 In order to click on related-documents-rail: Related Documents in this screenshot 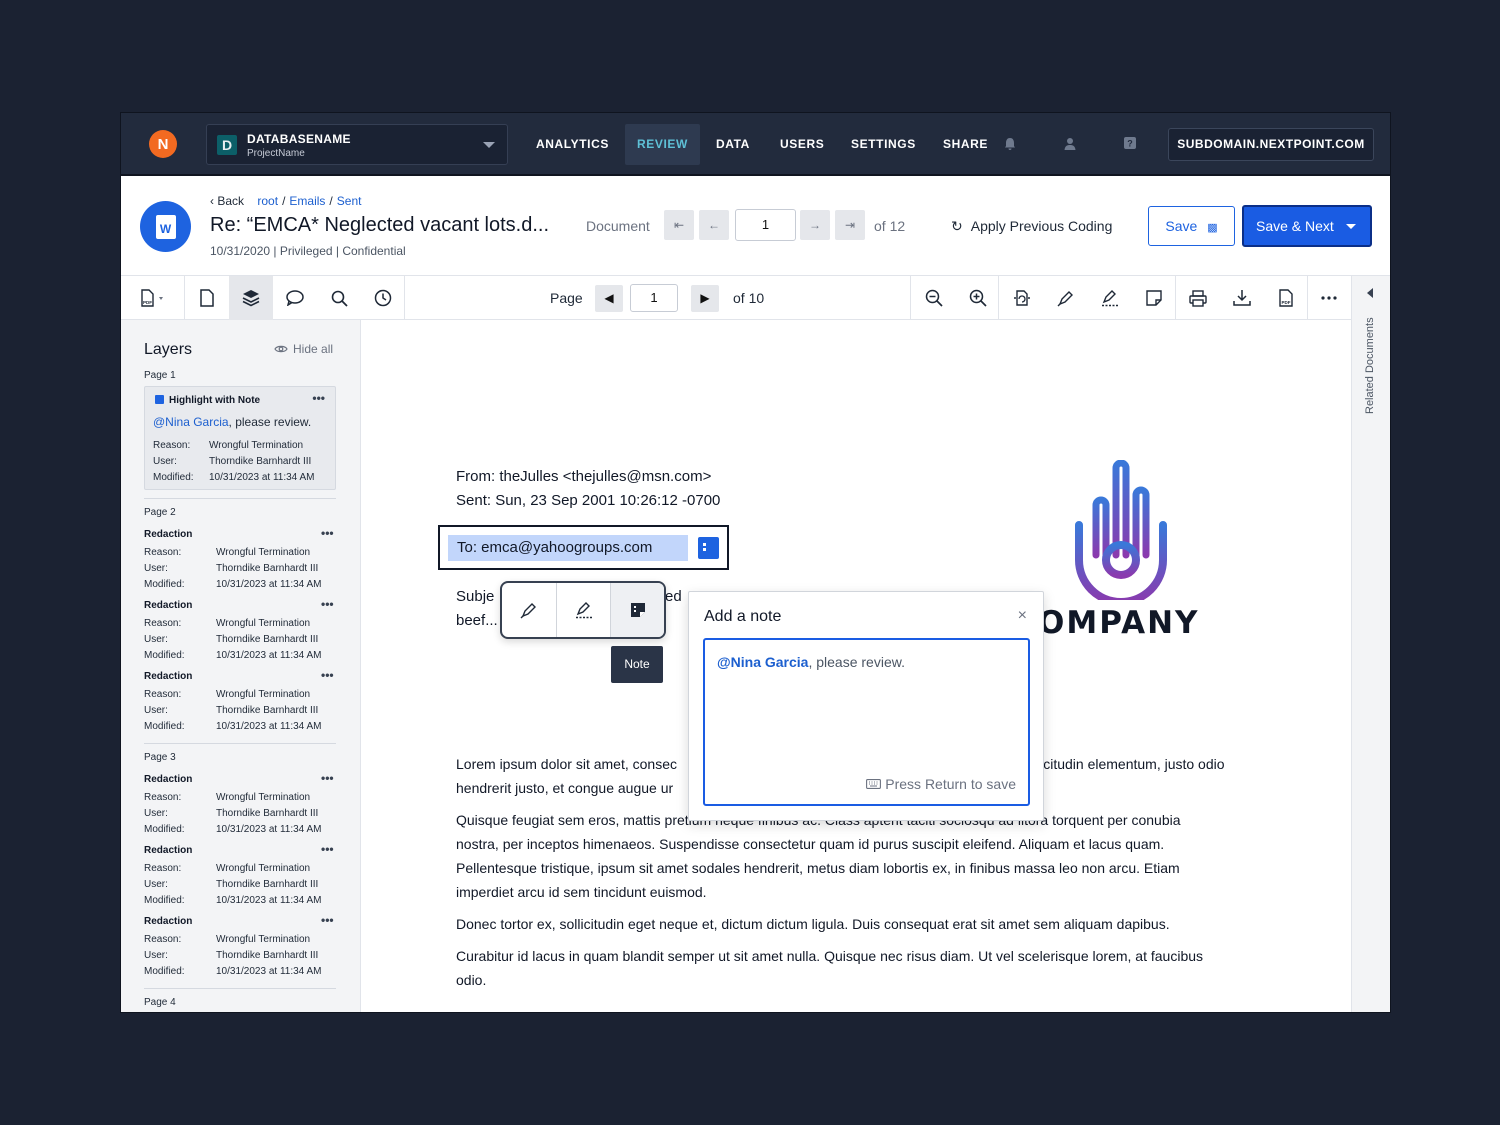, I will do `click(1370, 644)`.